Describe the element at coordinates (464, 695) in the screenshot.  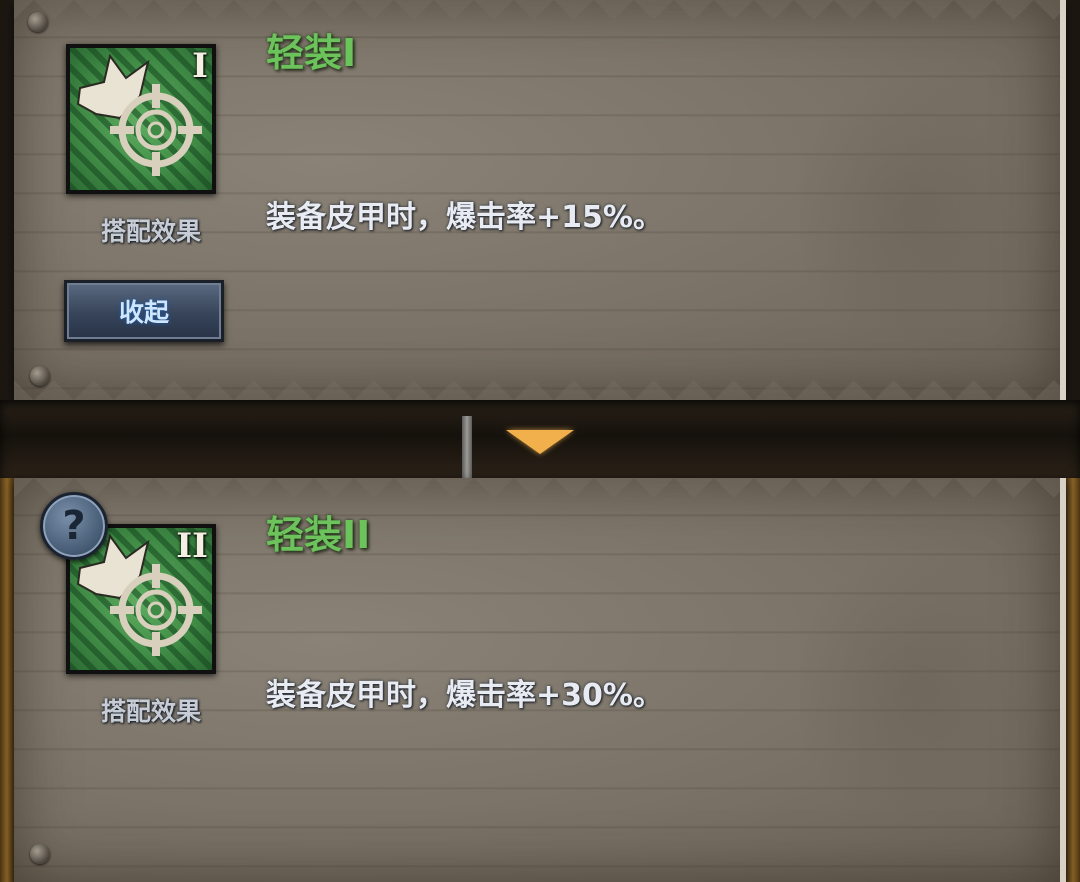
I see `bonus-description: 装备皮甲时，爆击率+30%。` at that location.